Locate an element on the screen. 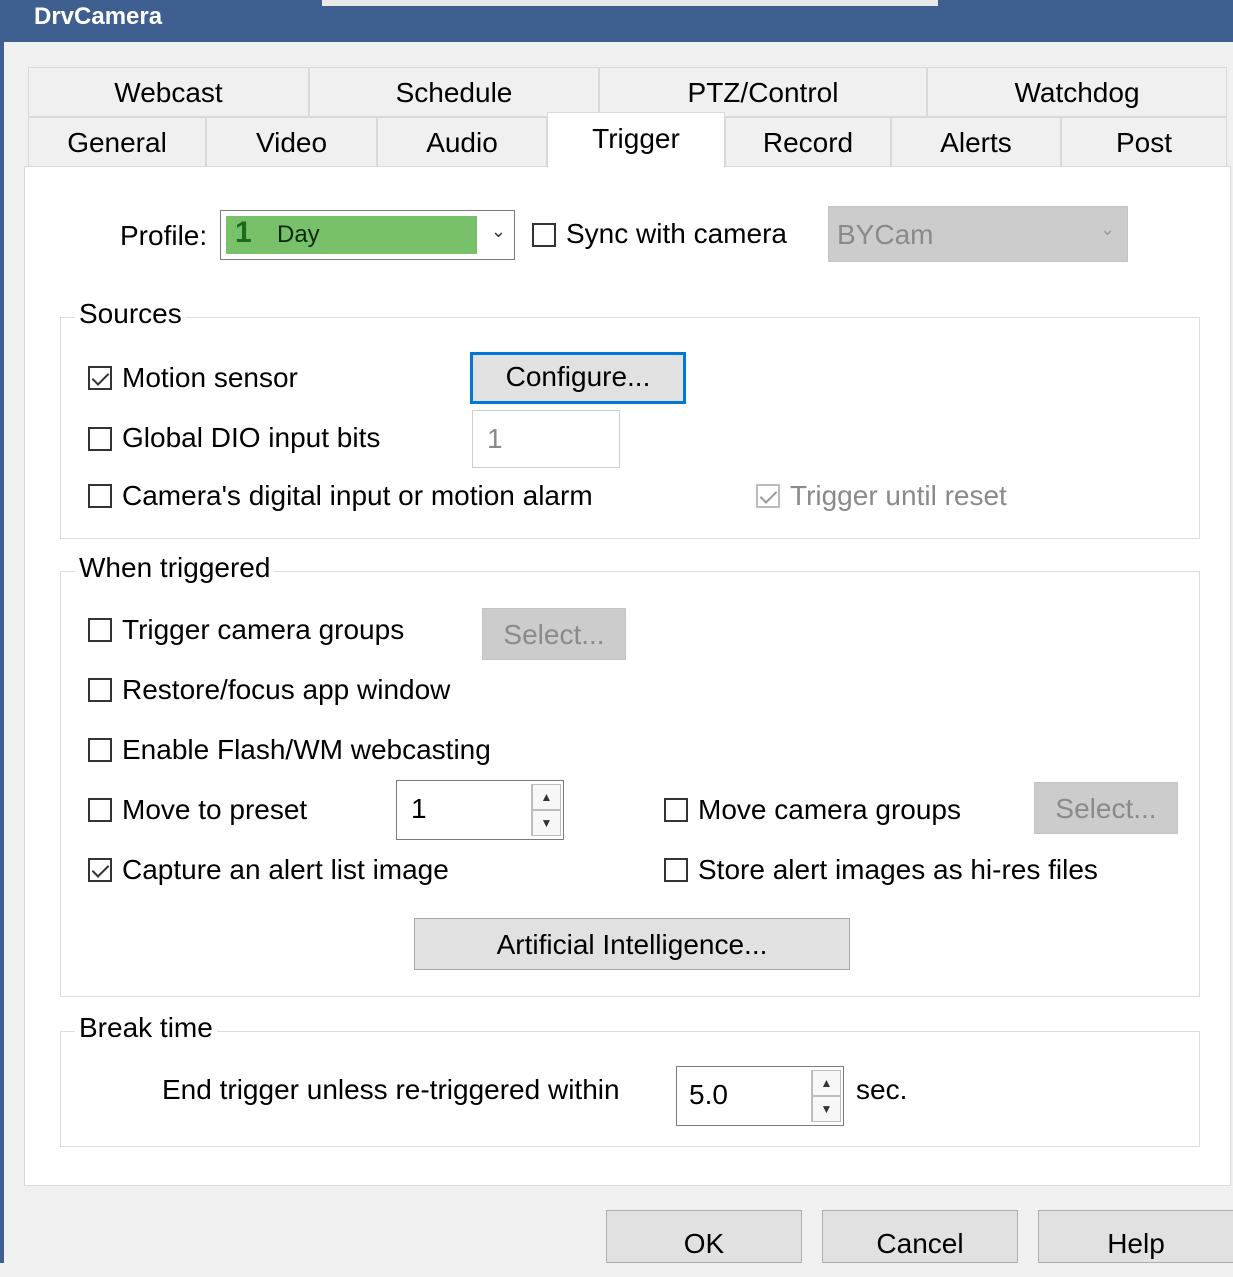 The width and height of the screenshot is (1233, 1277). when-triggered-title: When triggered is located at coordinates (175, 568).